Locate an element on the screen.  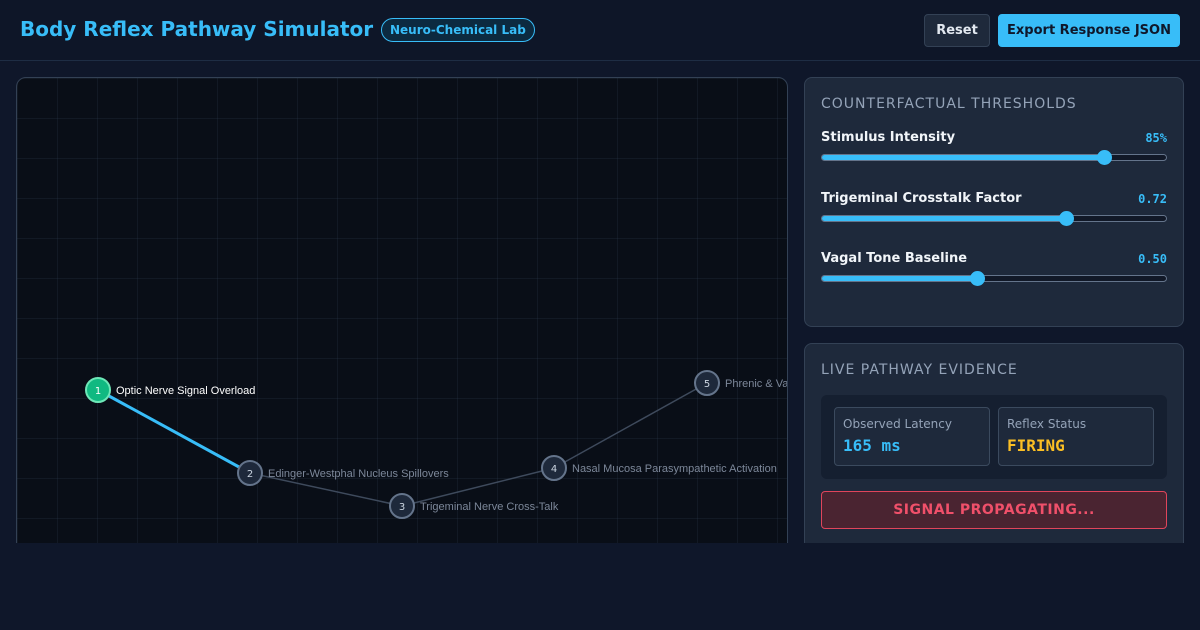
latency-metric: Observed Latency 165 ms is located at coordinates (912, 436).